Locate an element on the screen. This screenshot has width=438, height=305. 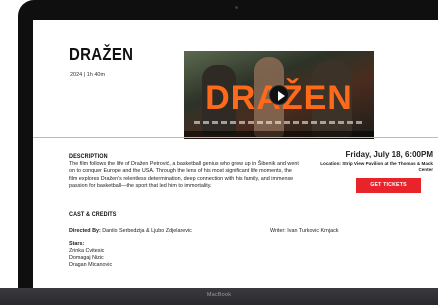
star-name: Zrinka Cvitesic is located at coordinates (87, 251).